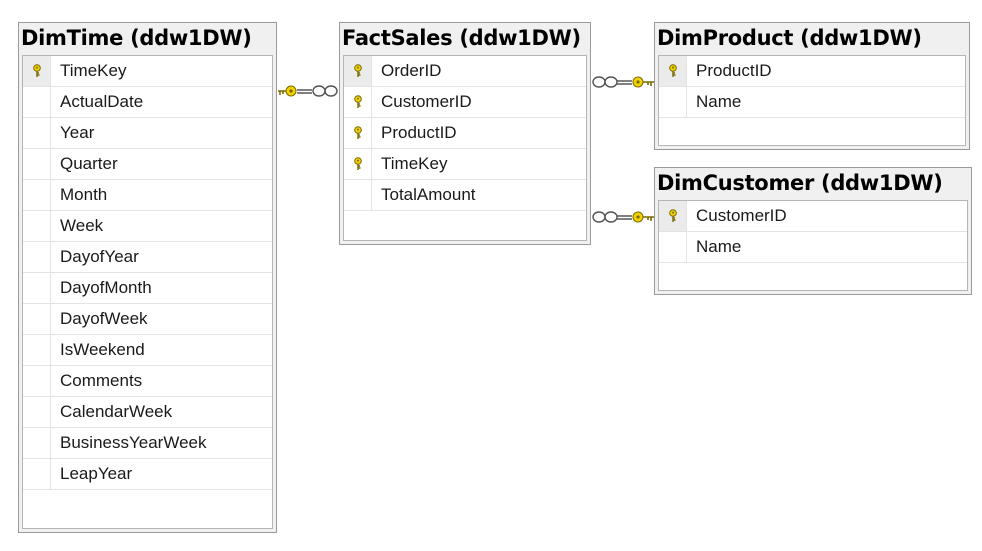 The image size is (982, 551). What do you see at coordinates (96, 473) in the screenshot?
I see `column-name: LeapYear` at bounding box center [96, 473].